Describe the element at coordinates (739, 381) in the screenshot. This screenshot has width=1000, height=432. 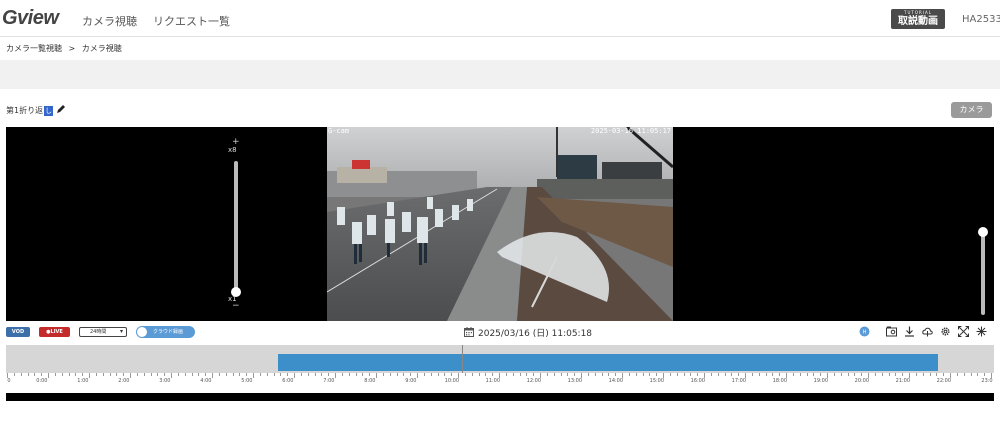
I see `timeline-hour-label: 17:00` at that location.